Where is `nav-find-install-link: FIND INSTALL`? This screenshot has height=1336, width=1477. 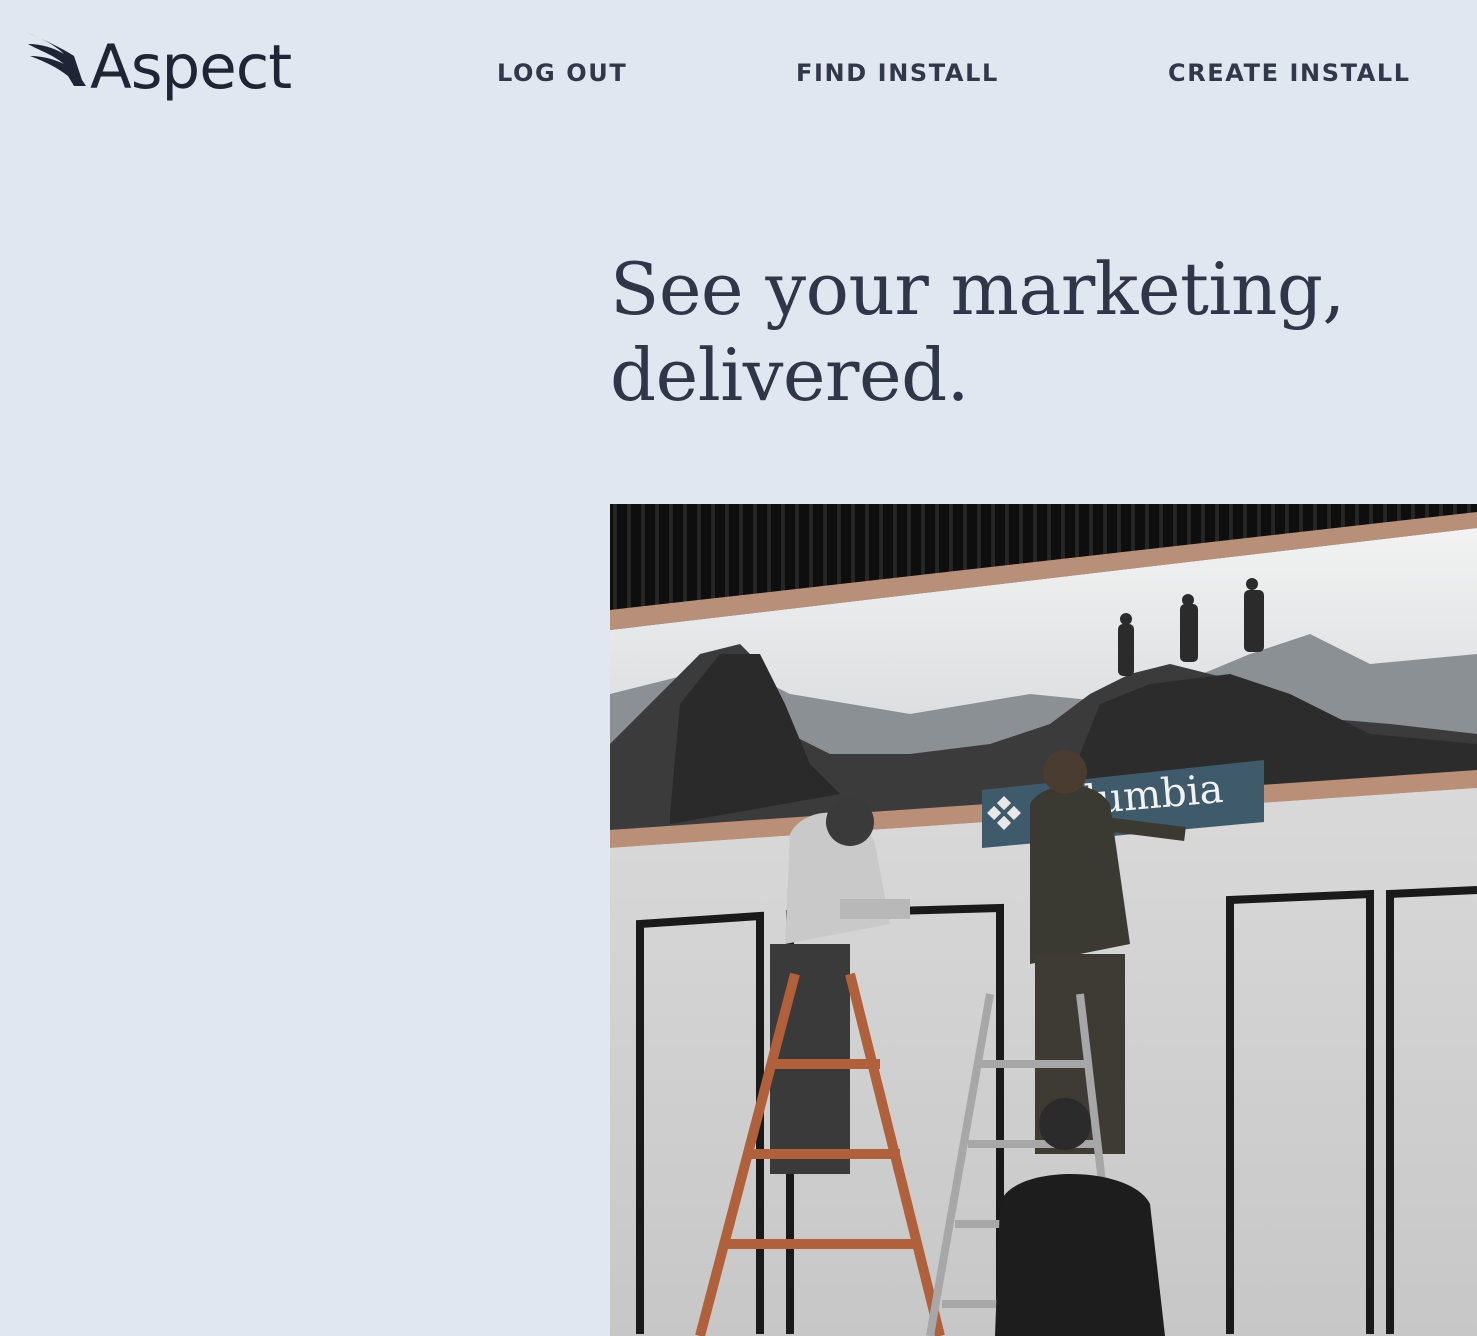 nav-find-install-link: FIND INSTALL is located at coordinates (897, 73).